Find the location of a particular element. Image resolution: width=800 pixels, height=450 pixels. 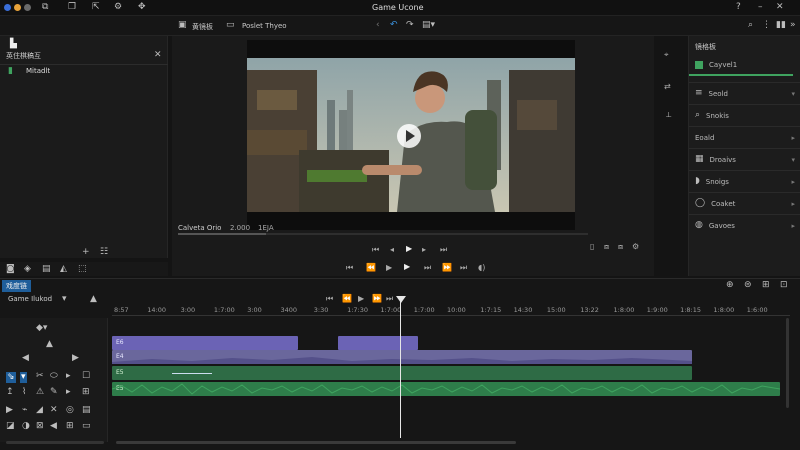

sidebar-toggle-icon: ⧉ is located at coordinates (45, 7).